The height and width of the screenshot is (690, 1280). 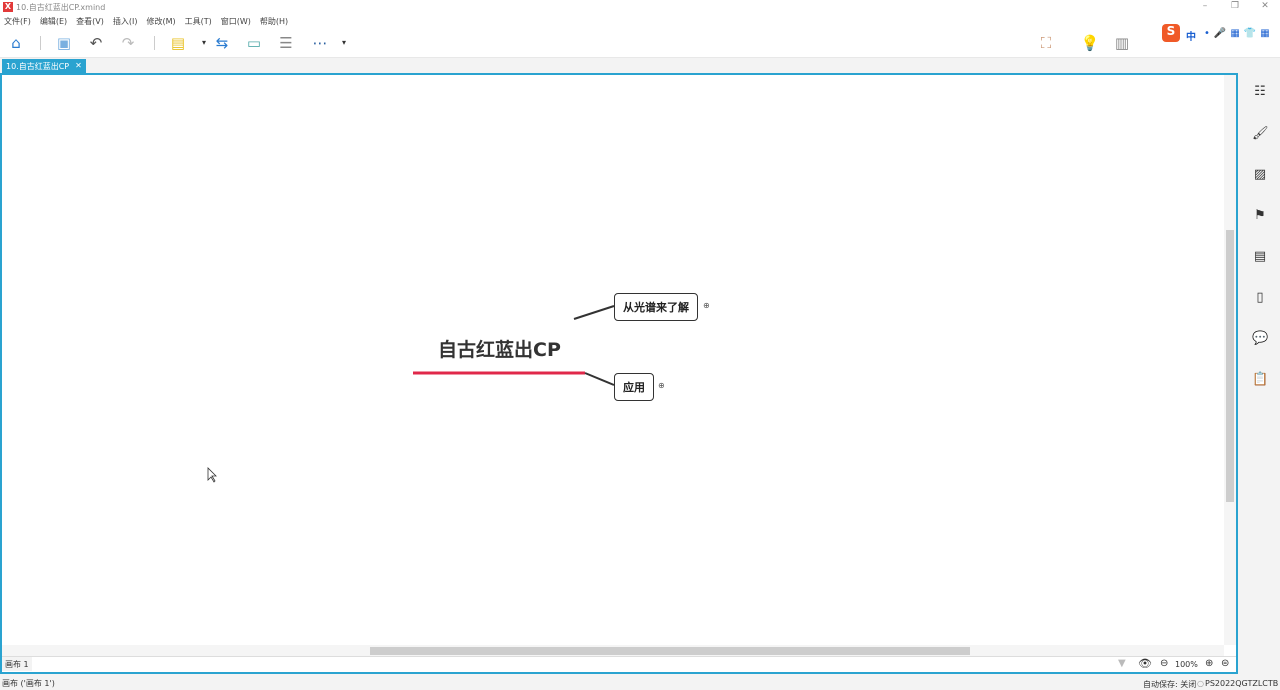 I want to click on mouse-cursor-icon, so click(x=212, y=475).